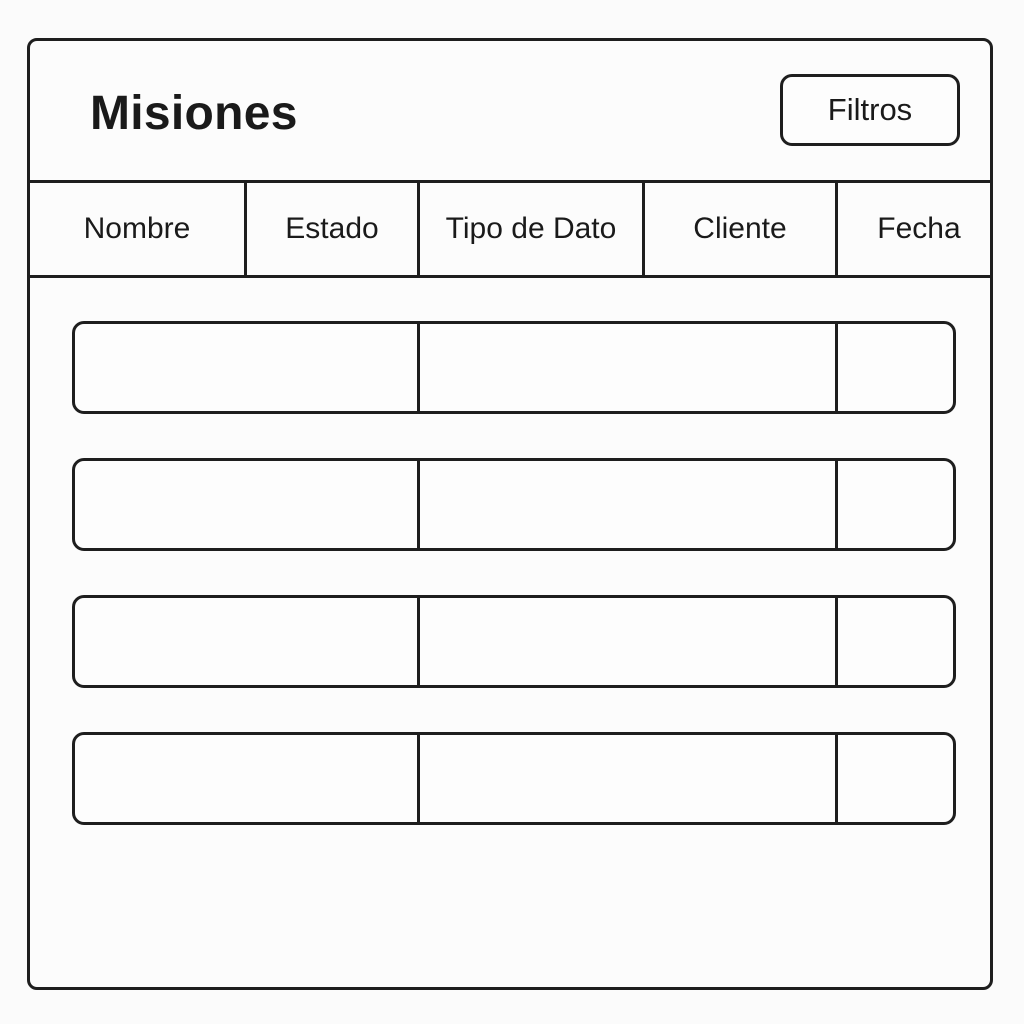 This screenshot has width=1024, height=1024. Describe the element at coordinates (741, 229) in the screenshot. I see `column-header-cliente: Cliente` at that location.